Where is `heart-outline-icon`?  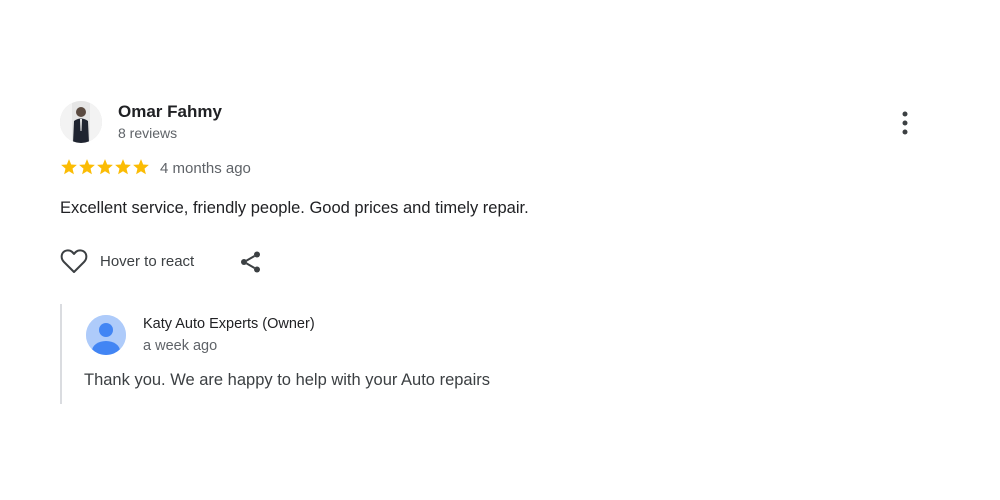 heart-outline-icon is located at coordinates (74, 261).